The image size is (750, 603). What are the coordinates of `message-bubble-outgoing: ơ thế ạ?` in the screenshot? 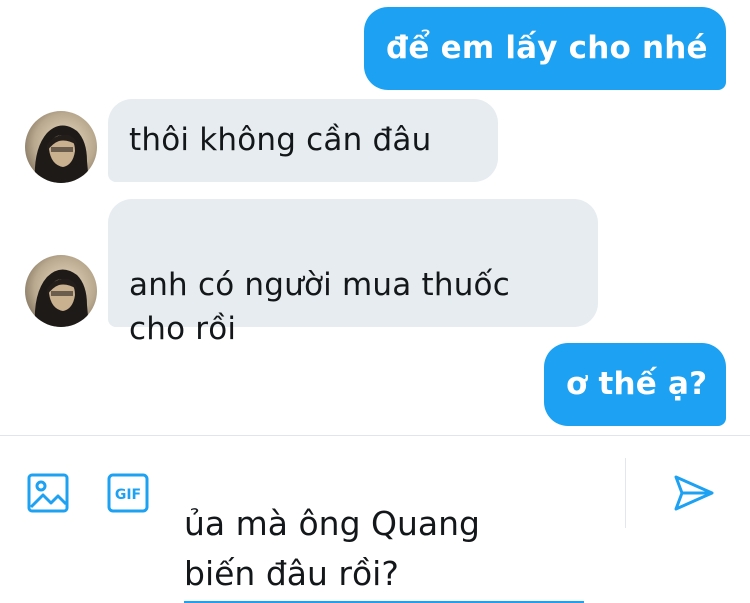 It's located at (635, 384).